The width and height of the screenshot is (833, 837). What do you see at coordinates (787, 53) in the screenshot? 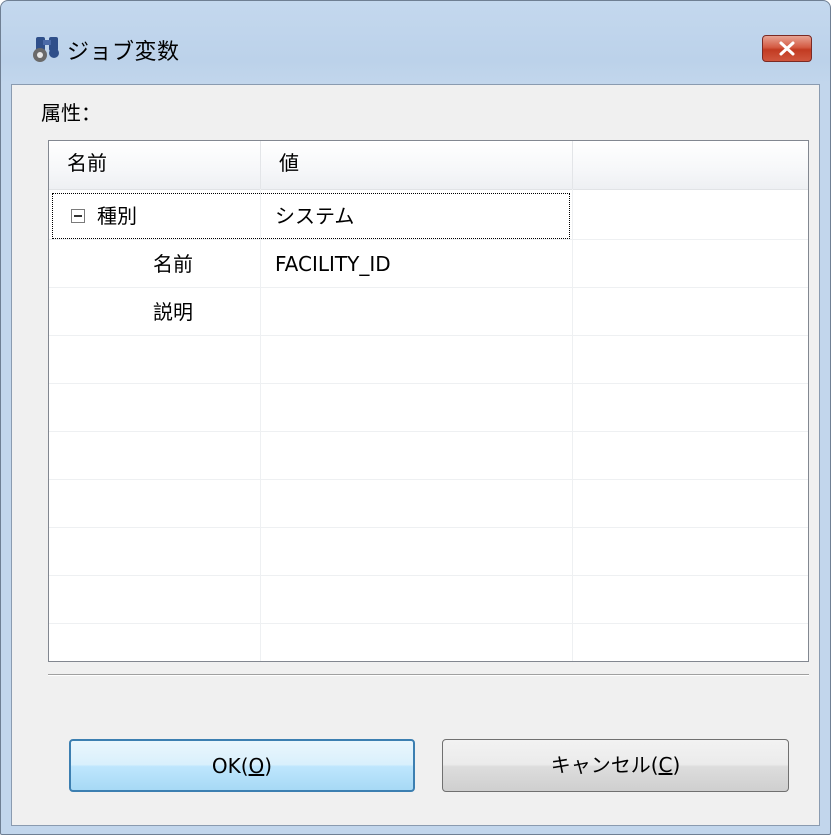
I see `close-icon` at bounding box center [787, 53].